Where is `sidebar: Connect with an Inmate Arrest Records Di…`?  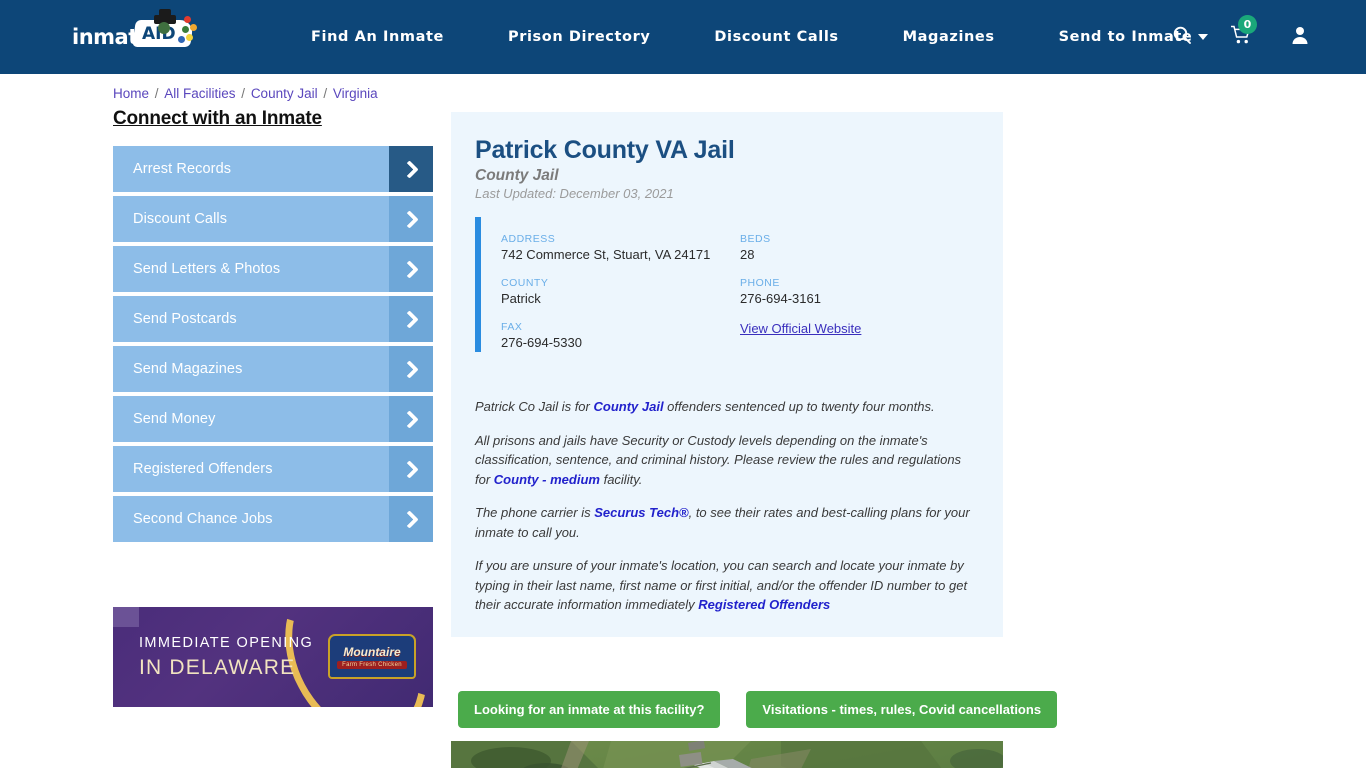 sidebar: Connect with an Inmate Arrest Records Di… is located at coordinates (273, 327).